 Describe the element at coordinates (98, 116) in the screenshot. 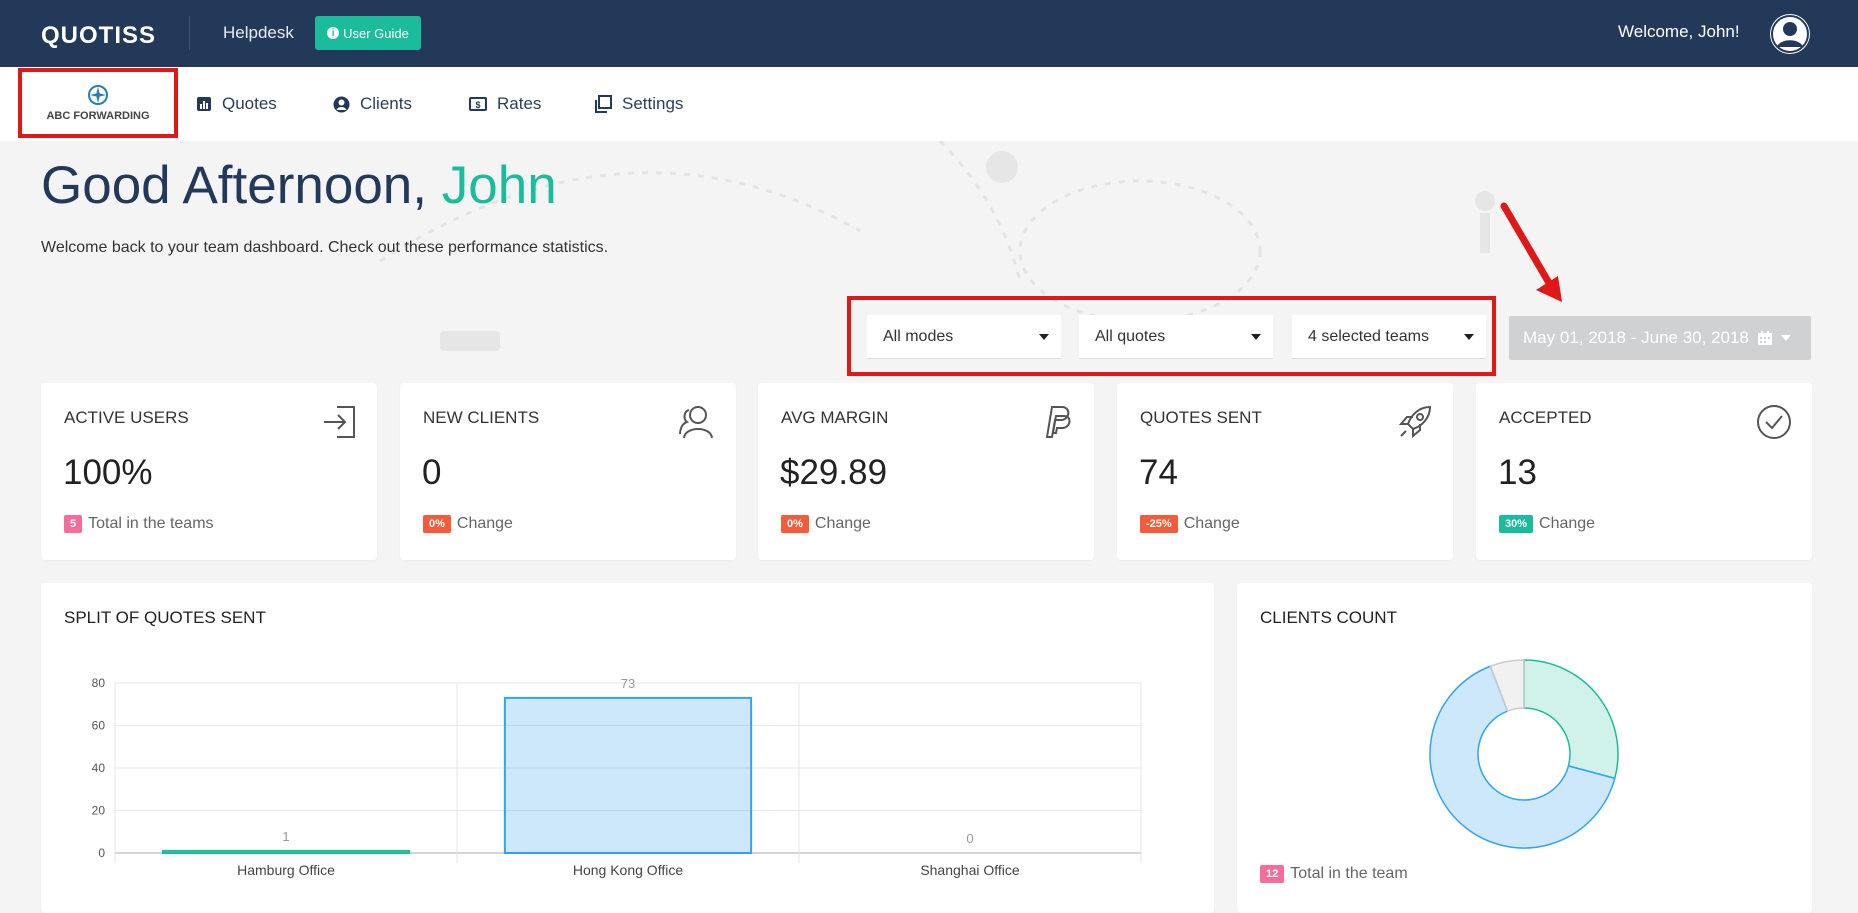

I see `company-name: ABC FORWARDING` at that location.